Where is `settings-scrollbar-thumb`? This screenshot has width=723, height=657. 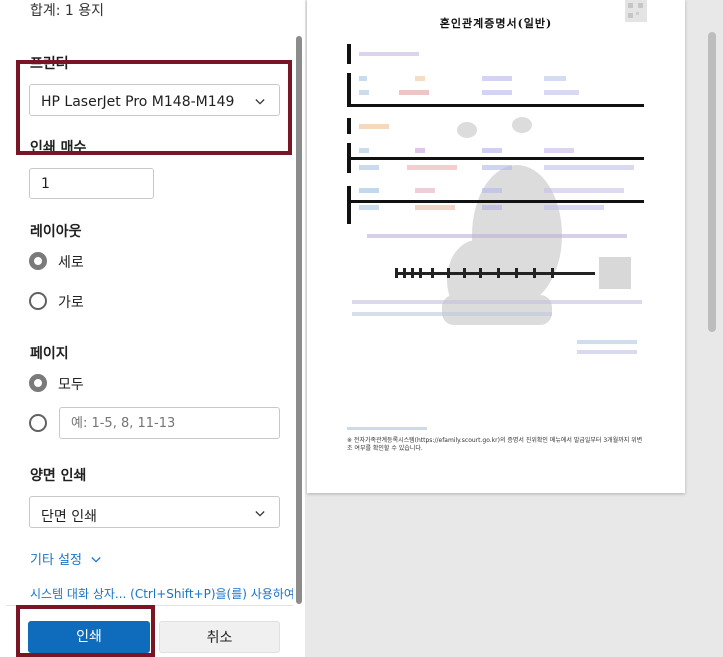 settings-scrollbar-thumb is located at coordinates (299, 320).